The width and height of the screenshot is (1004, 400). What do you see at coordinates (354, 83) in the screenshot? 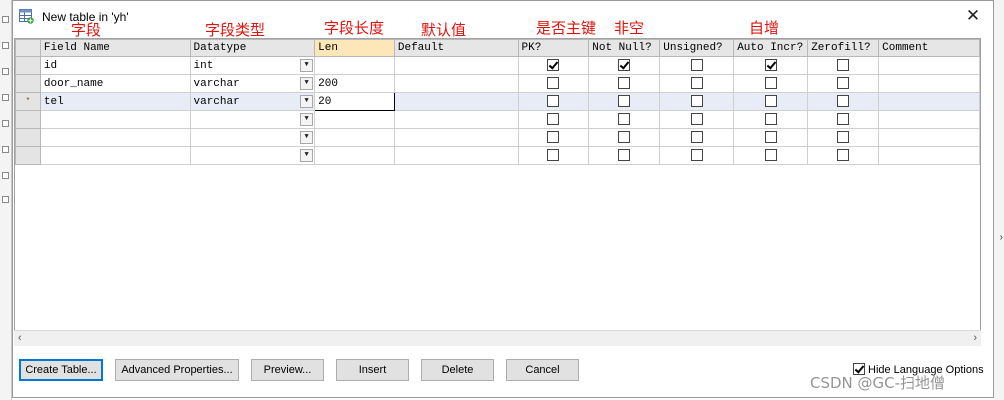
I see `len-cell: 200` at bounding box center [354, 83].